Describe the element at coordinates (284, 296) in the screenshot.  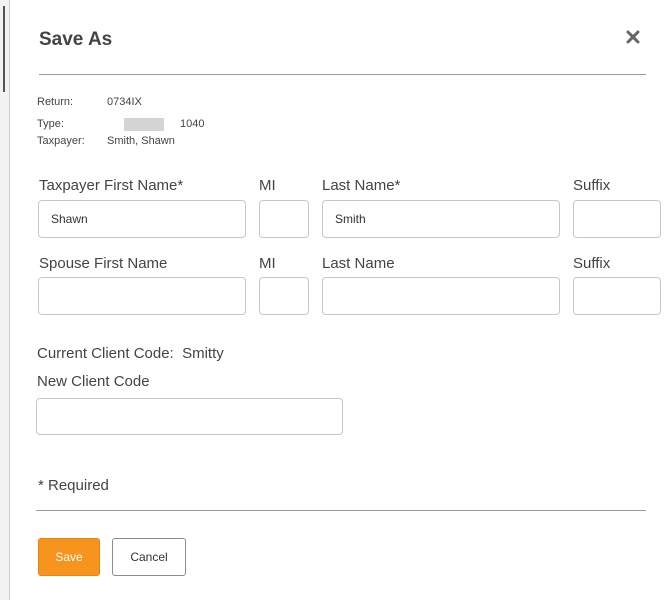
I see `spouse-mi-input` at that location.